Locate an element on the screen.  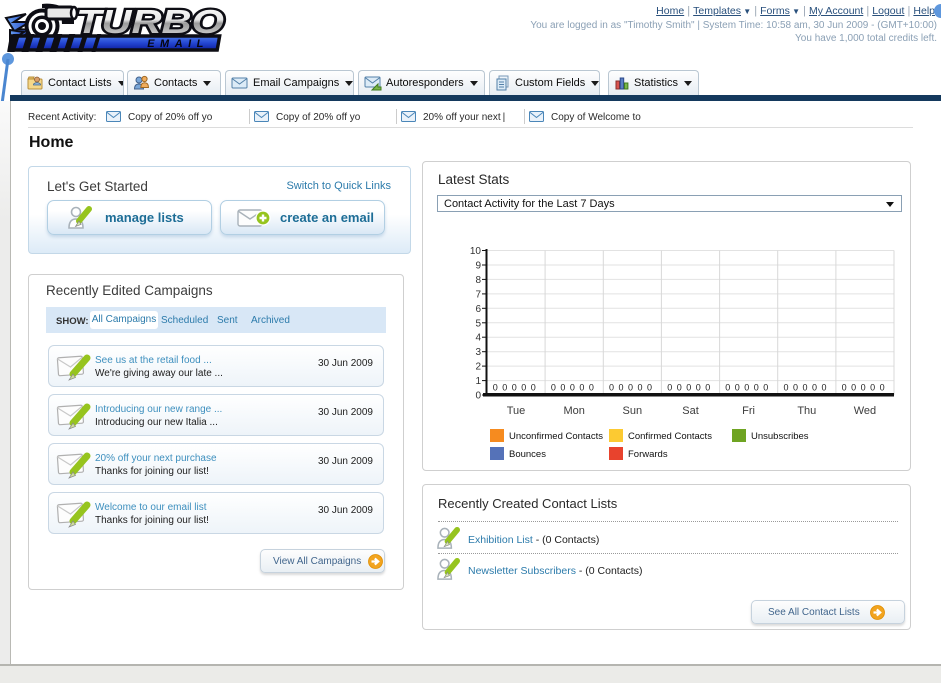
svg-text: 6 is located at coordinates (478, 309).